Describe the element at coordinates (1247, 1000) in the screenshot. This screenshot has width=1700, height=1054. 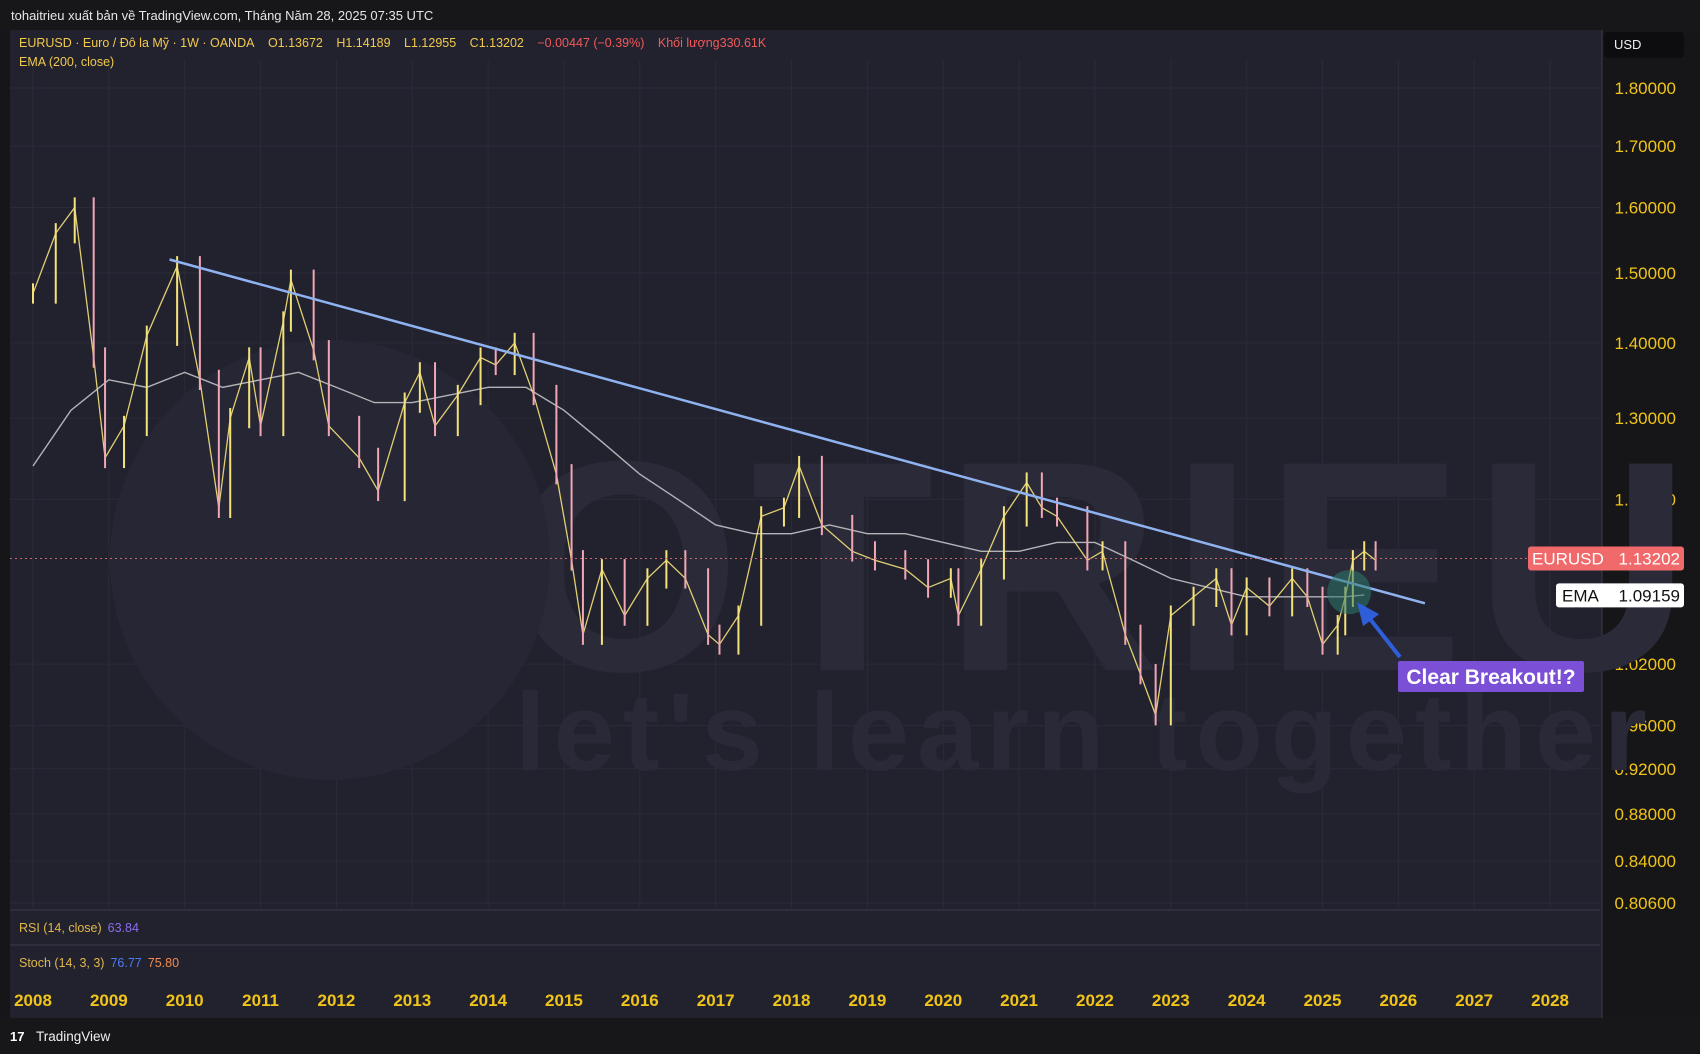
I see `x-tick-label: 2024` at that location.